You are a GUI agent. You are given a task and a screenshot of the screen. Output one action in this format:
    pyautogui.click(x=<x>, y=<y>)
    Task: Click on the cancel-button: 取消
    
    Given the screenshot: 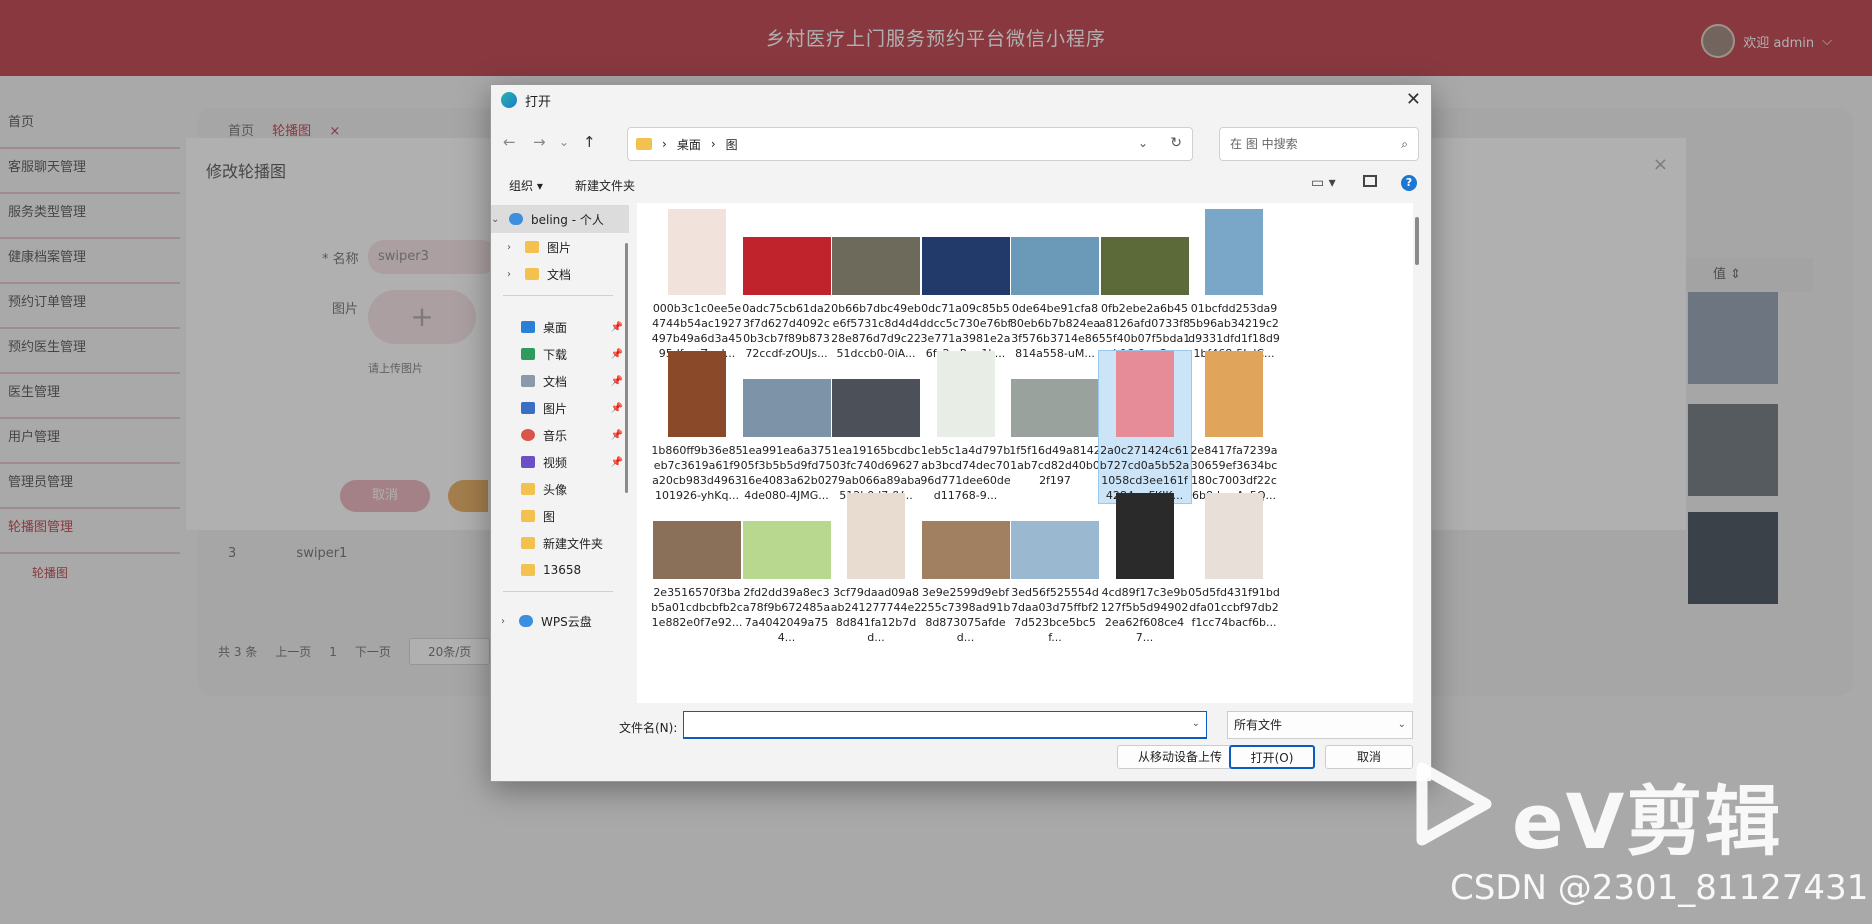 What is the action you would take?
    pyautogui.click(x=1369, y=757)
    